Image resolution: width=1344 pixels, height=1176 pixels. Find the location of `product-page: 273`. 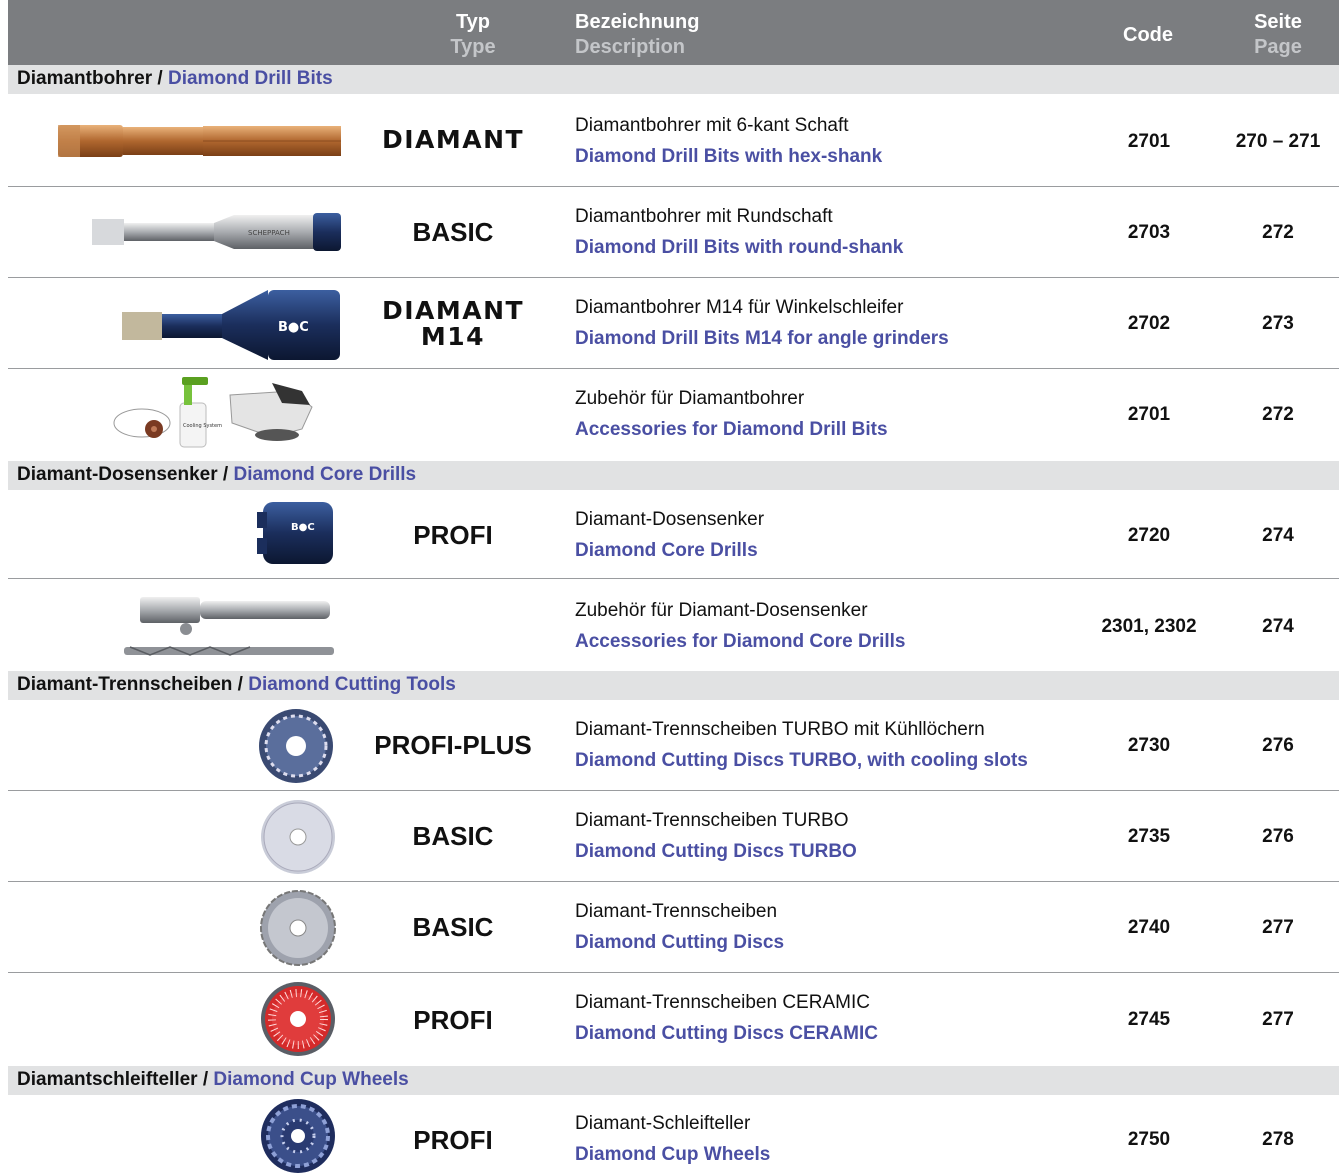

product-page: 273 is located at coordinates (1278, 323).